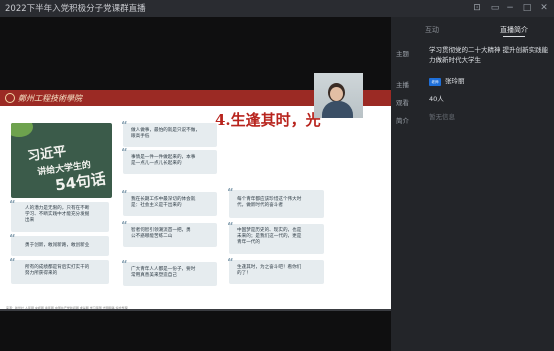 This screenshot has width=554, height=351. Describe the element at coordinates (436, 99) in the screenshot. I see `viewers-value: 40人` at that location.